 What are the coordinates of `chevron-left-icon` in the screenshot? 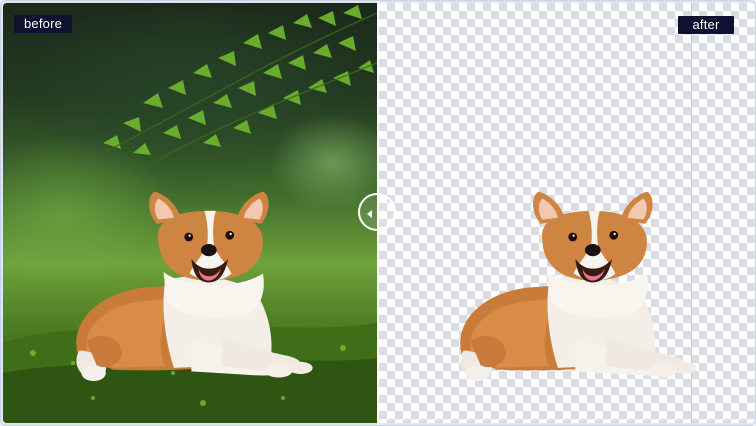 It's located at (369, 214).